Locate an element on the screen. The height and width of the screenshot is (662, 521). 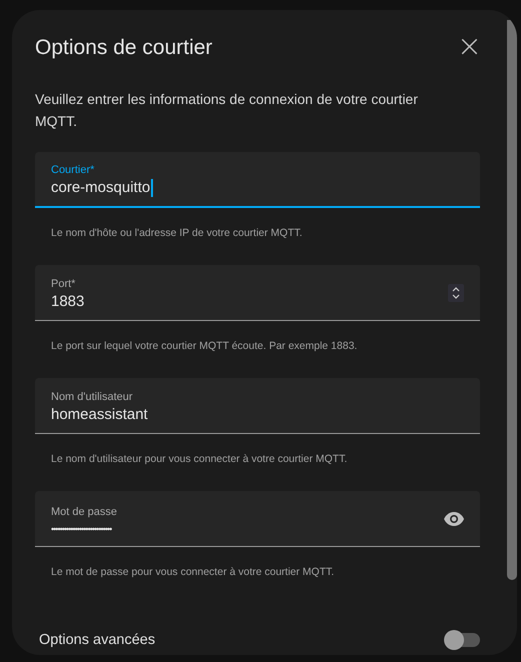
toggle-label: Options avancées is located at coordinates (97, 640).